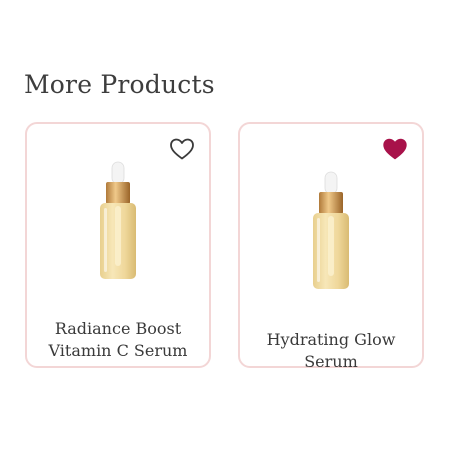  What do you see at coordinates (118, 340) in the screenshot?
I see `product-name: Radiance Boost Vitamin C Serum` at bounding box center [118, 340].